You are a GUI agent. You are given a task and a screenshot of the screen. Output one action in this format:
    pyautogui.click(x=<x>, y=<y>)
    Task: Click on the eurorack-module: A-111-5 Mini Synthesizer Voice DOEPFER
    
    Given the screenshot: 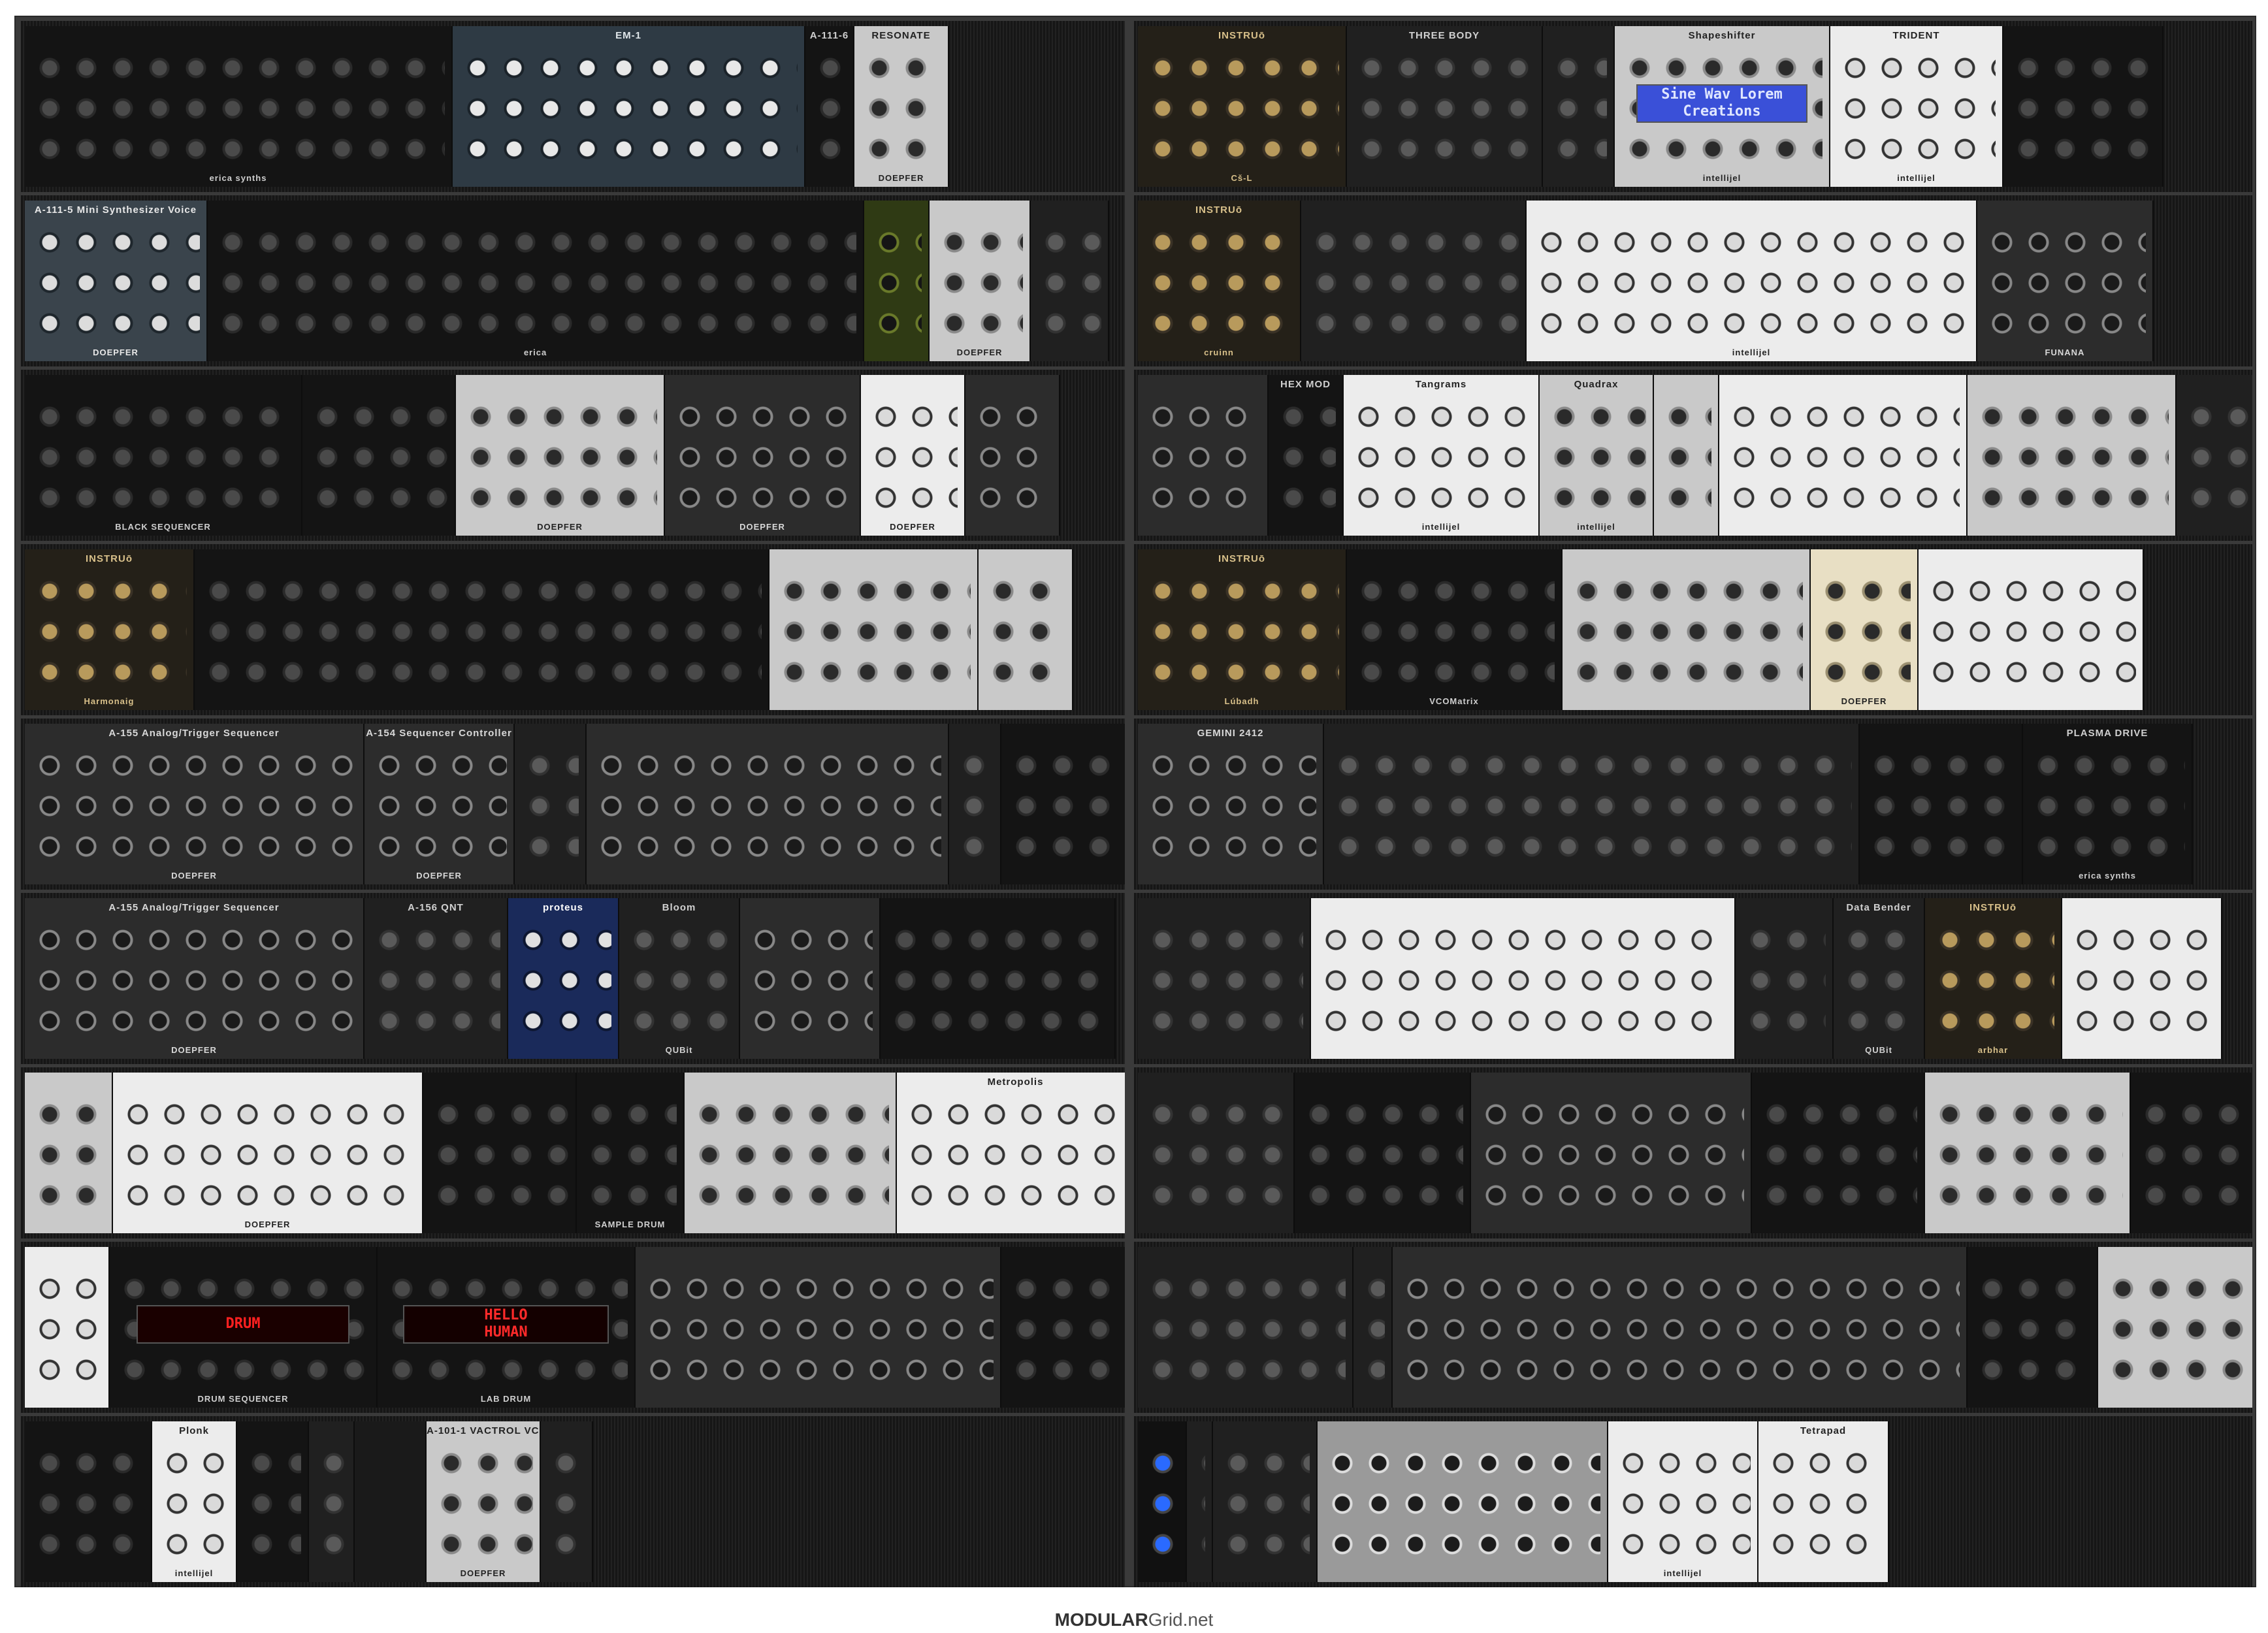 What is the action you would take?
    pyautogui.click(x=116, y=281)
    